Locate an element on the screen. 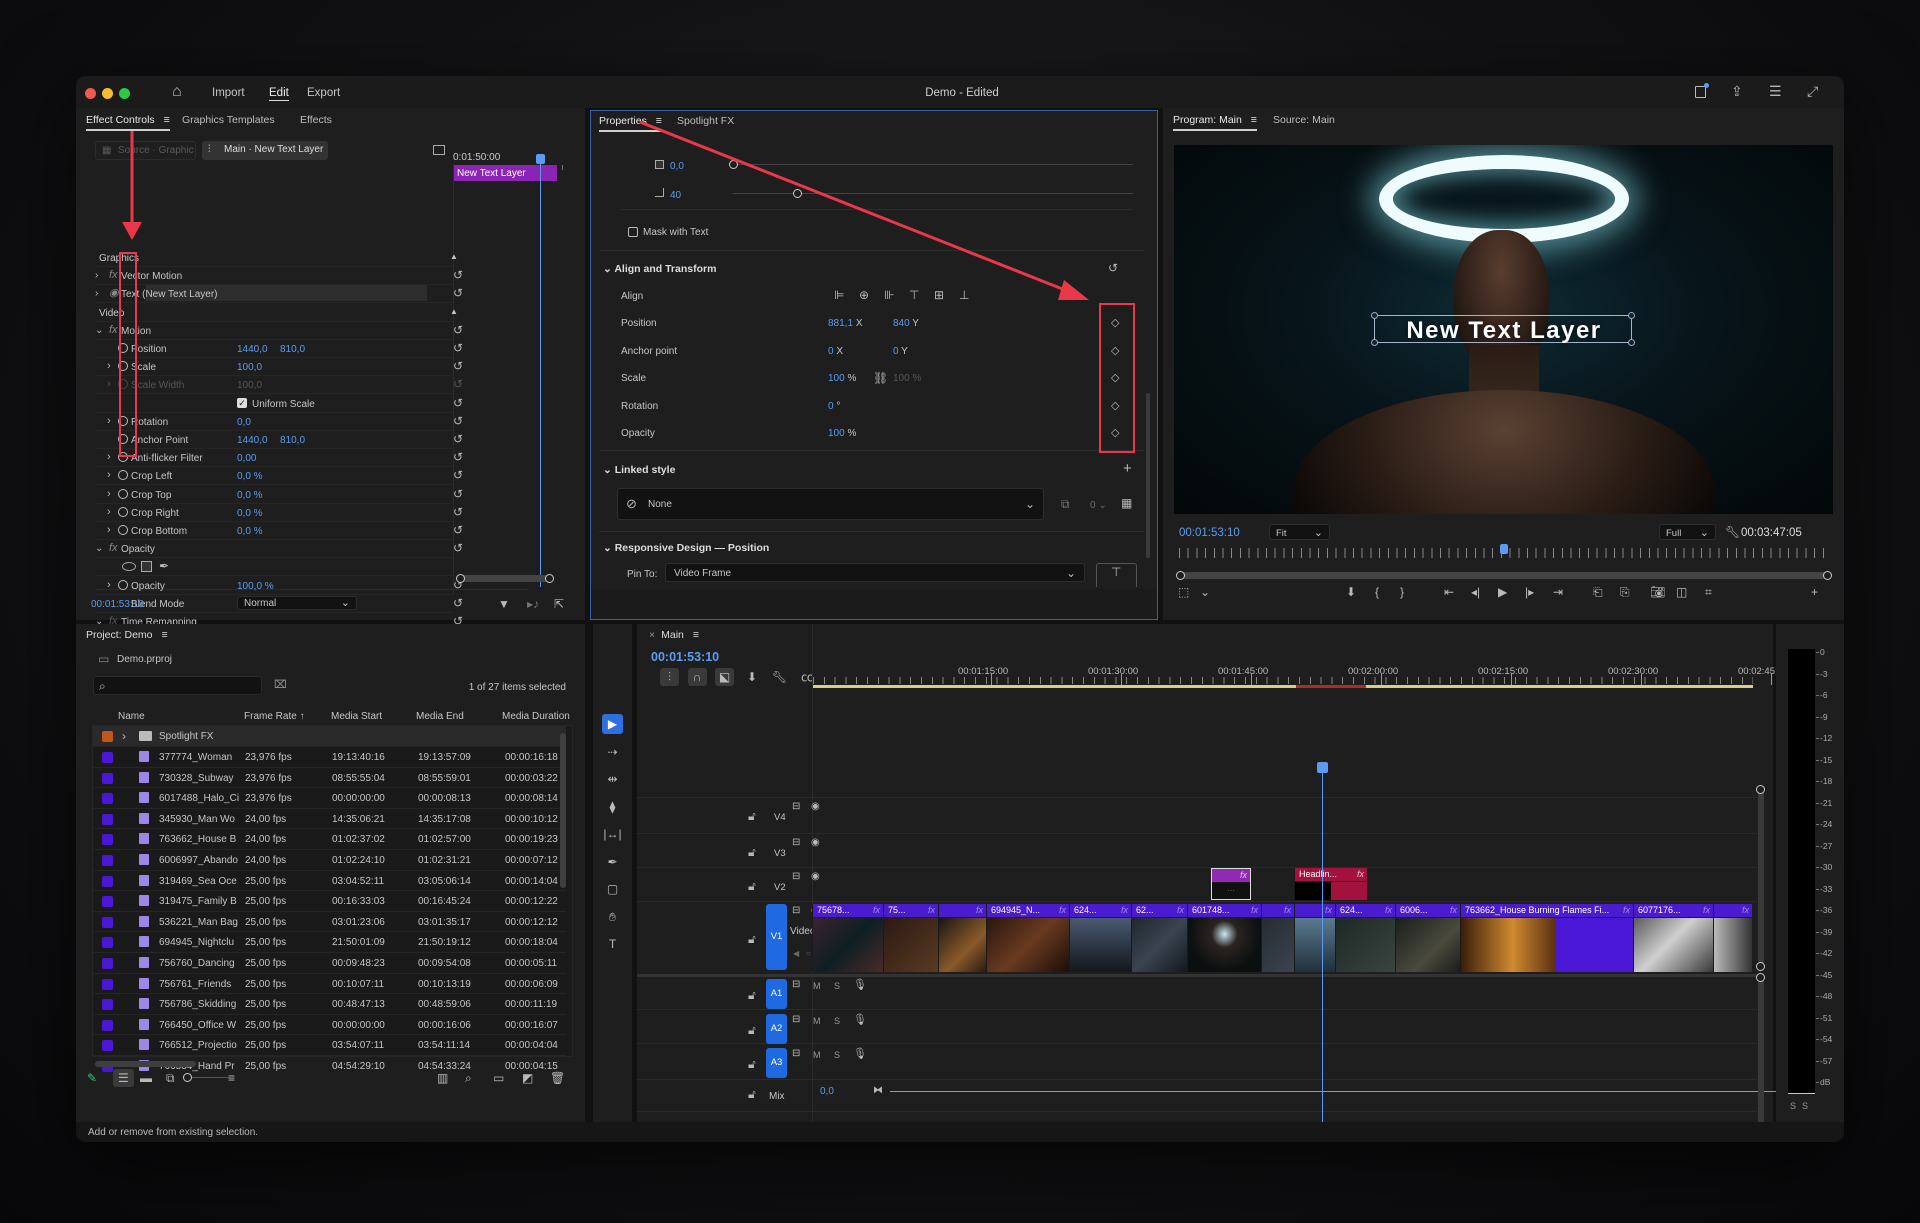  annotation-overlay is located at coordinates (627, 288).